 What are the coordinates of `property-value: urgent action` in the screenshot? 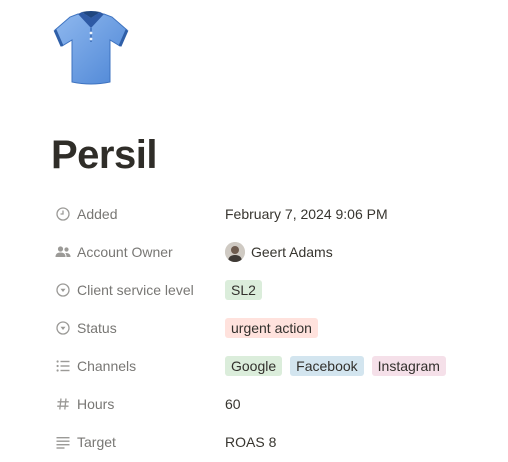 It's located at (275, 328).